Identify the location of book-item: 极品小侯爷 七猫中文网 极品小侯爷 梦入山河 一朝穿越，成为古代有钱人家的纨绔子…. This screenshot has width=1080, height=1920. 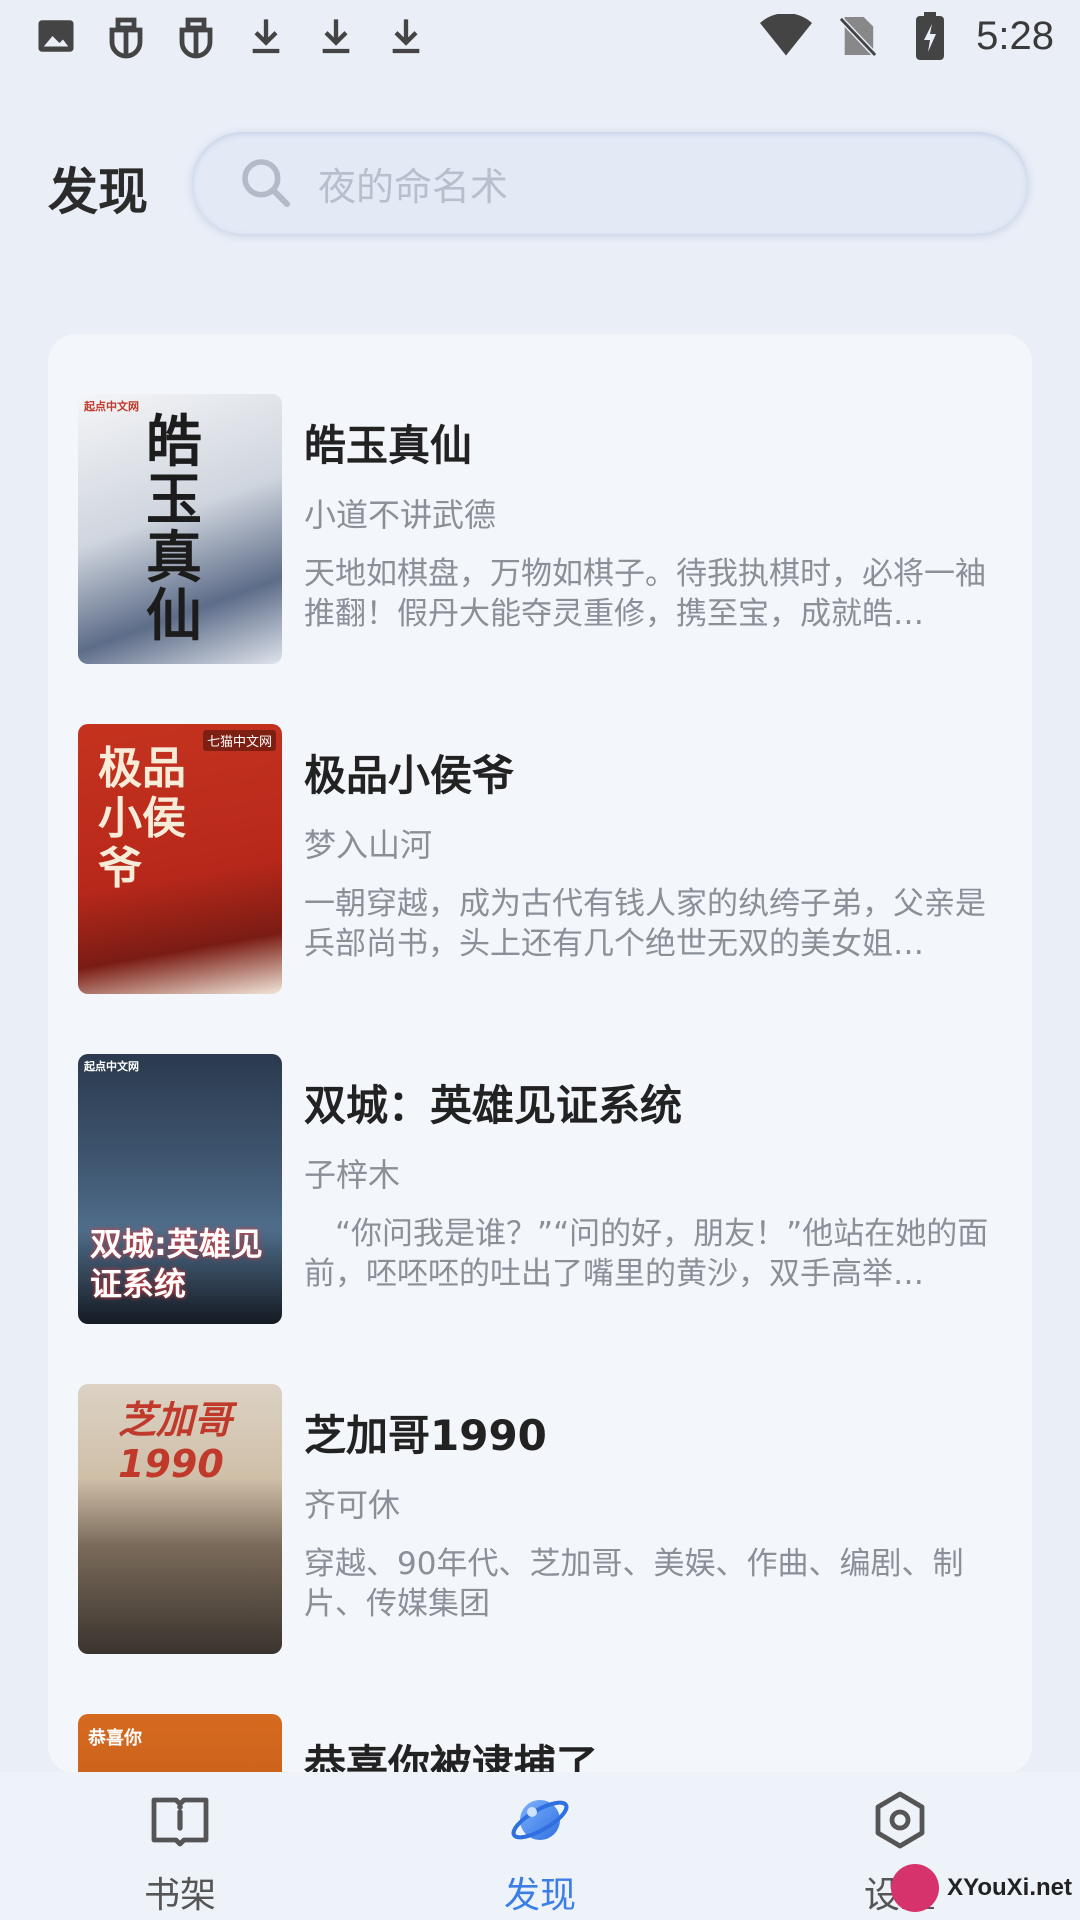
(540, 859).